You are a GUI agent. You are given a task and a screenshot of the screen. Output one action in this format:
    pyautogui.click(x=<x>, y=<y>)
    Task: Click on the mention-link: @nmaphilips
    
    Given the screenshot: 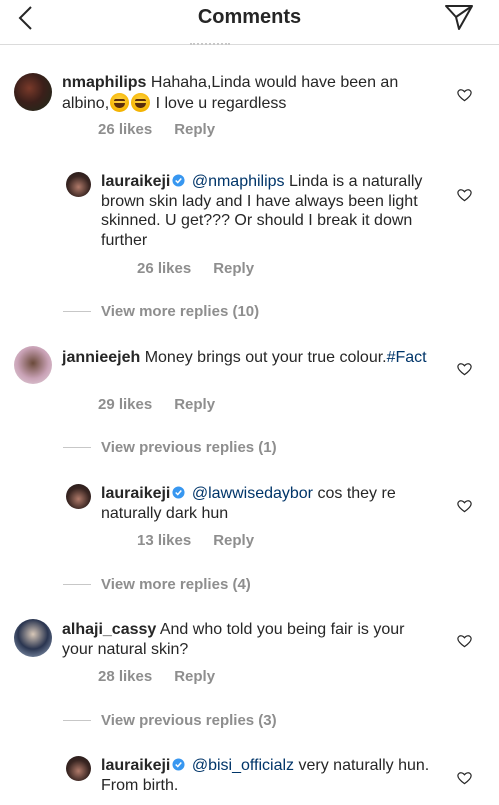 What is the action you would take?
    pyautogui.click(x=238, y=181)
    